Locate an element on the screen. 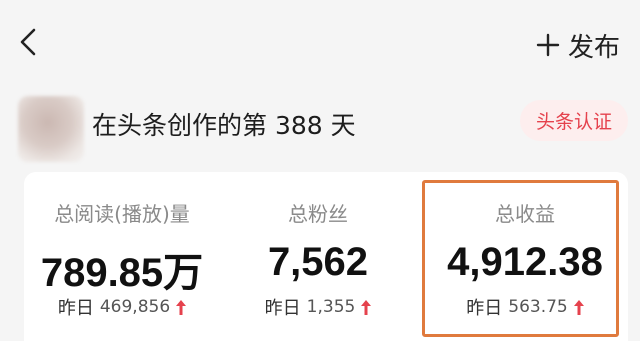  chevron-left-icon is located at coordinates (28, 42).